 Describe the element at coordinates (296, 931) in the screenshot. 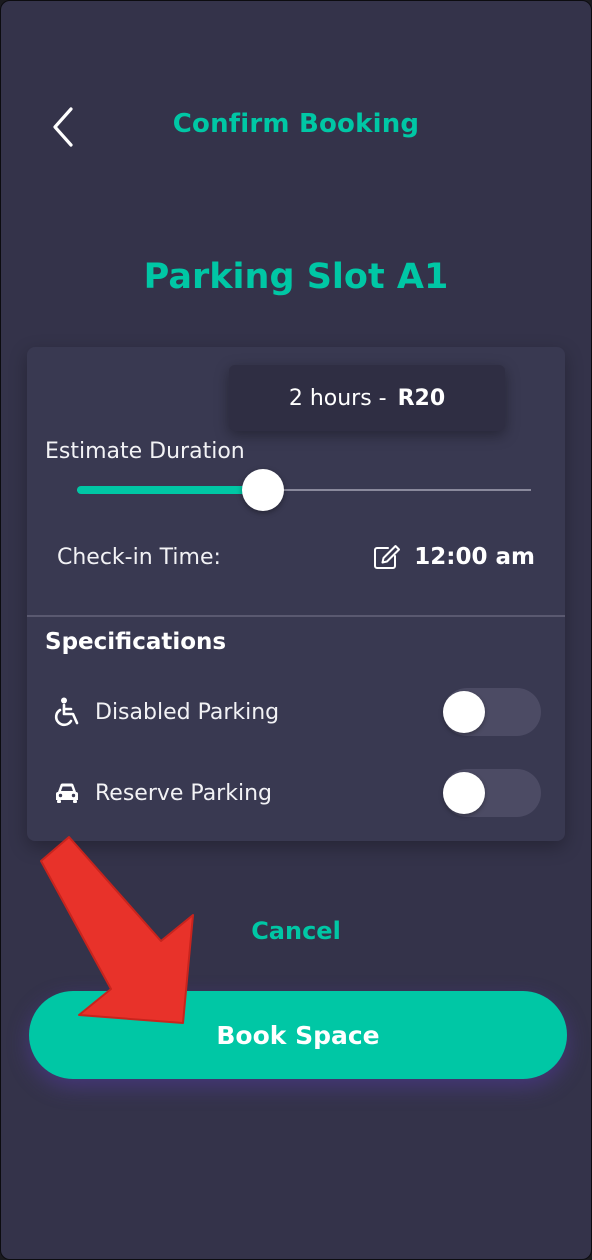

I see `cancel-button: Cancel` at that location.